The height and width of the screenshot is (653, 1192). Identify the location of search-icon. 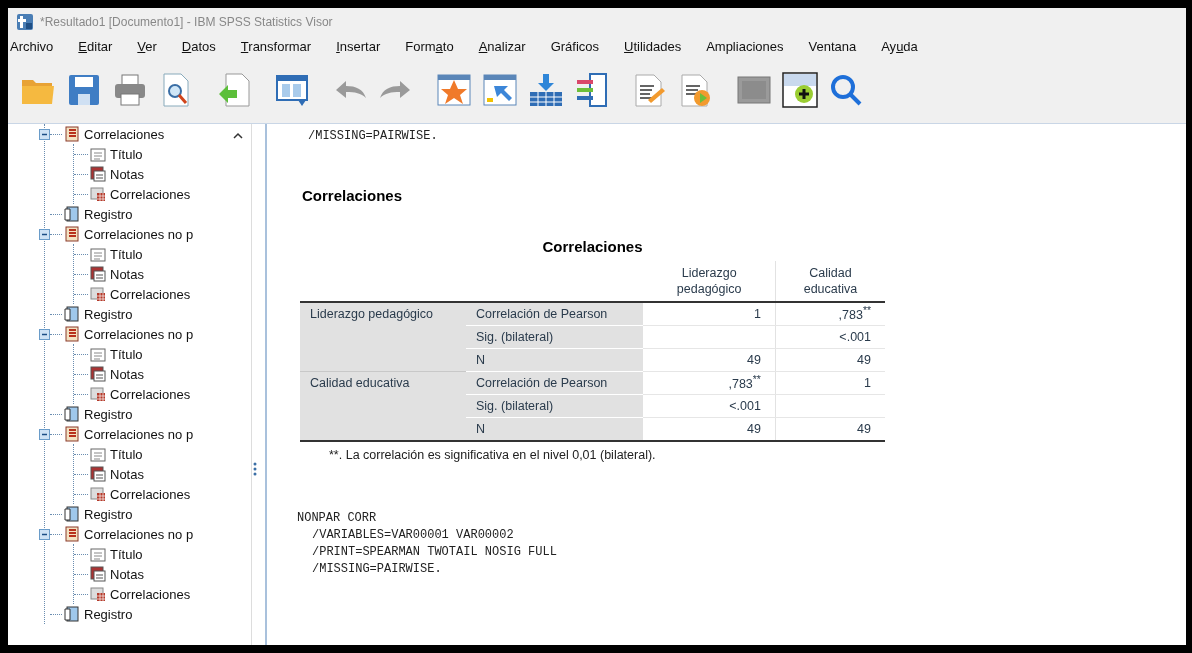
(846, 90).